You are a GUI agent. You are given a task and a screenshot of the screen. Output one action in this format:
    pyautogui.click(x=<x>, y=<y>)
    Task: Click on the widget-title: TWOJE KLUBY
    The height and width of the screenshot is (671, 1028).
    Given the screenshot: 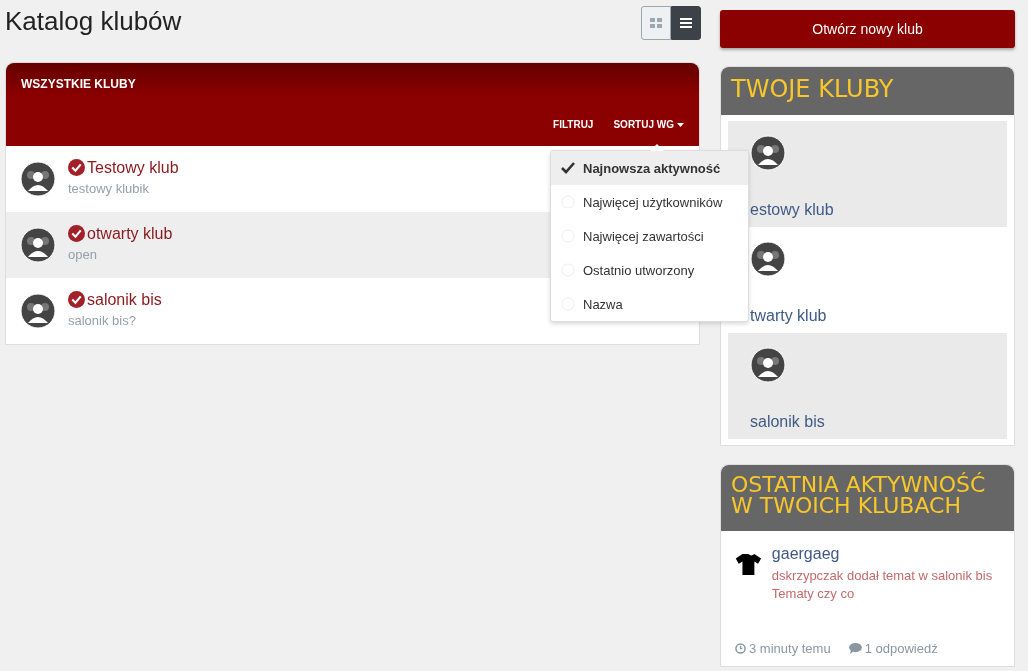 What is the action you would take?
    pyautogui.click(x=867, y=91)
    